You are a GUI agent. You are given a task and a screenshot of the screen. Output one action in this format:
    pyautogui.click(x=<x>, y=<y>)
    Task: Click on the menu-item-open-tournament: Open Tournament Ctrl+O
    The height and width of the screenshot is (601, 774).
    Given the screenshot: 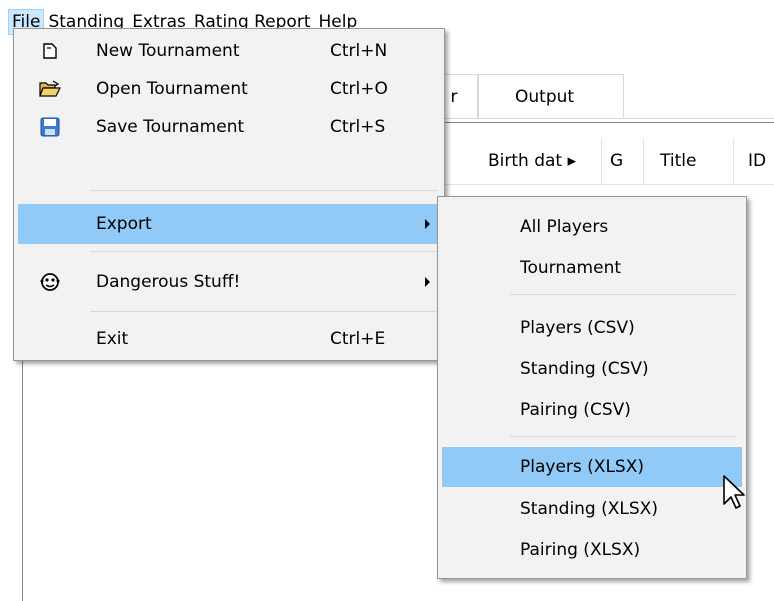 What is the action you would take?
    pyautogui.click(x=229, y=89)
    